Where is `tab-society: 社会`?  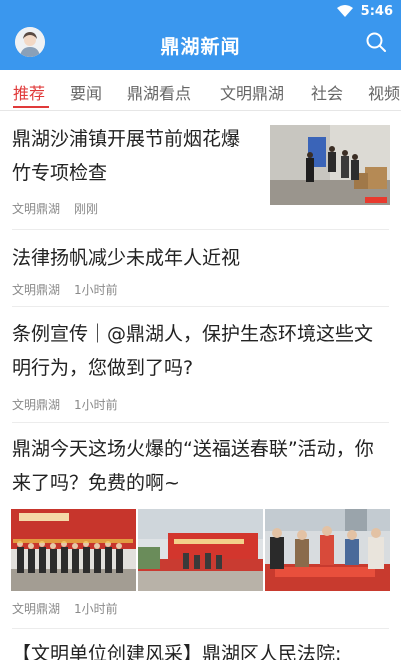 tab-society: 社会 is located at coordinates (327, 92).